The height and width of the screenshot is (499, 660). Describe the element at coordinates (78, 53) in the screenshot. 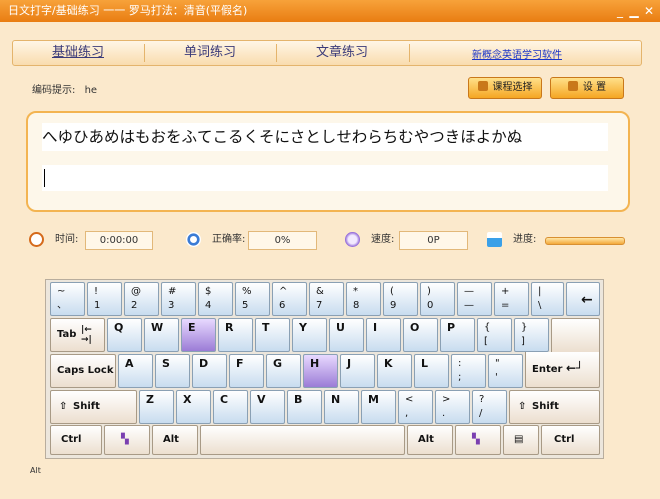

I see `tab-basic-practice: 基础练习` at that location.